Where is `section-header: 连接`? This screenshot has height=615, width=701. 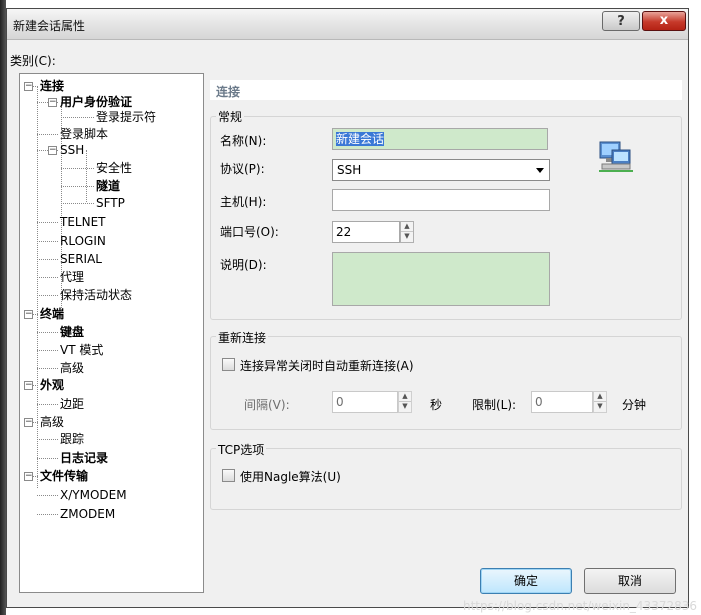 section-header: 连接 is located at coordinates (446, 90).